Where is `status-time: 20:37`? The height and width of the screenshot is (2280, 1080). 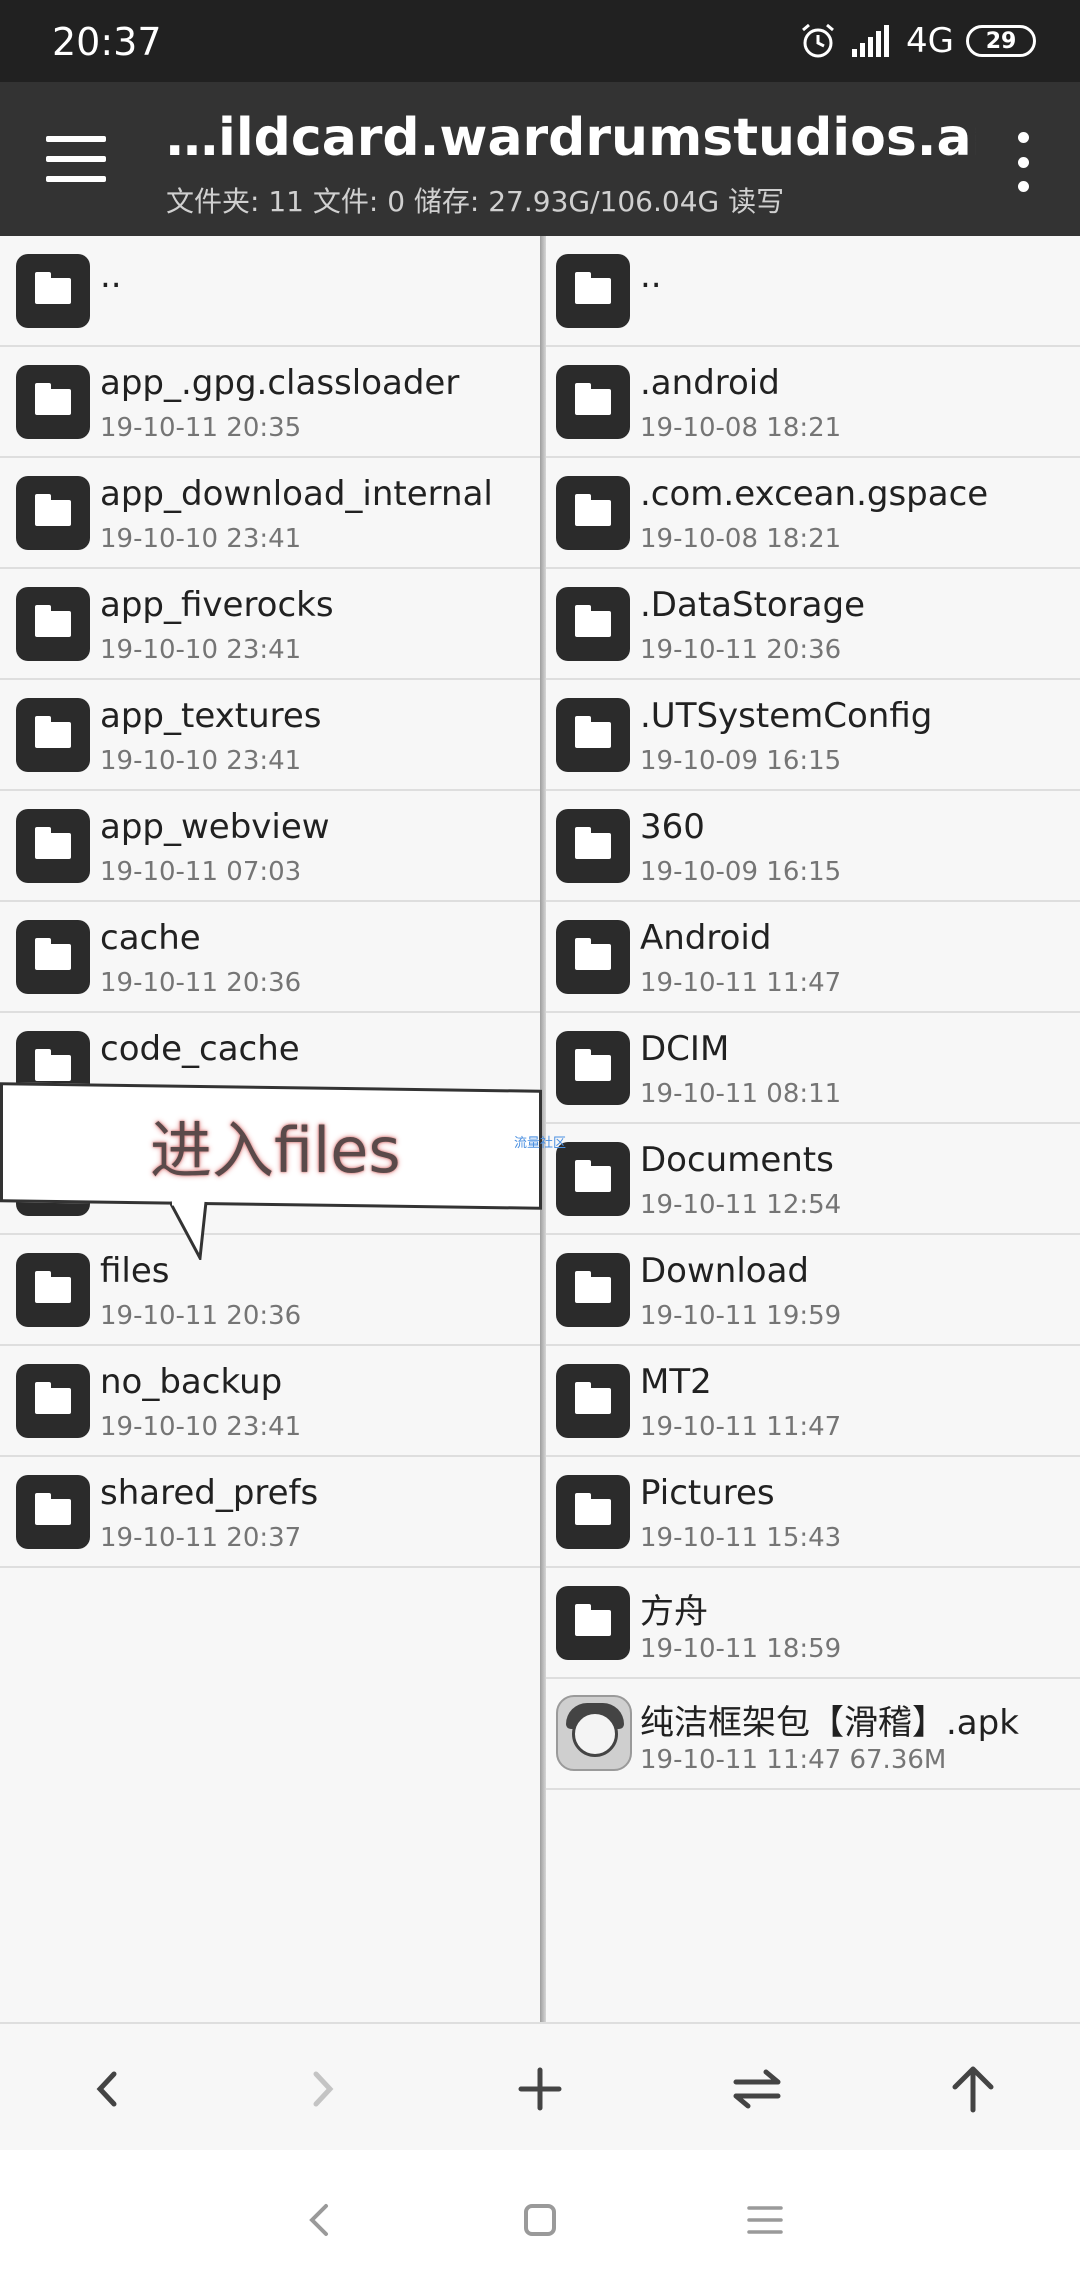
status-time: 20:37 is located at coordinates (107, 42).